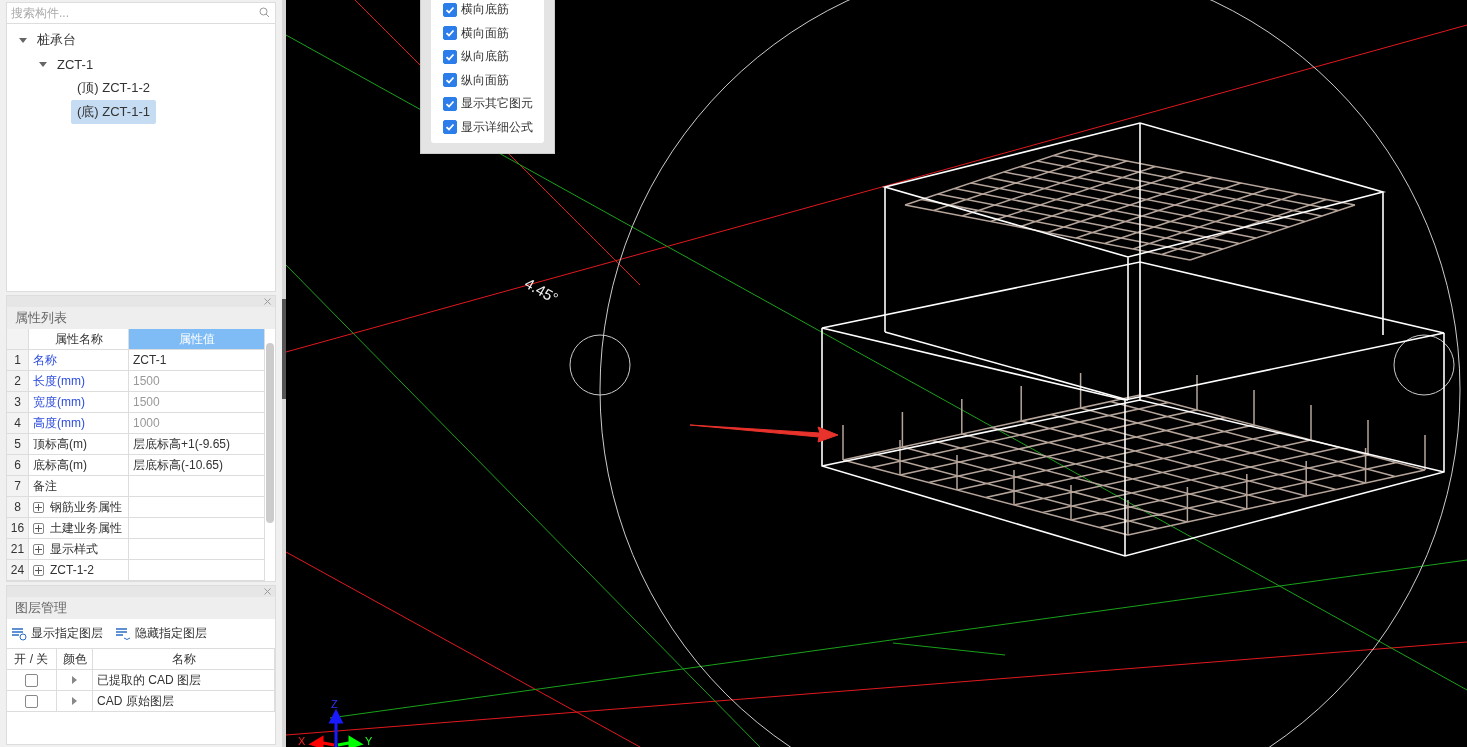 The height and width of the screenshot is (747, 1467). Describe the element at coordinates (542, 290) in the screenshot. I see `angle-label: 4.45°` at that location.